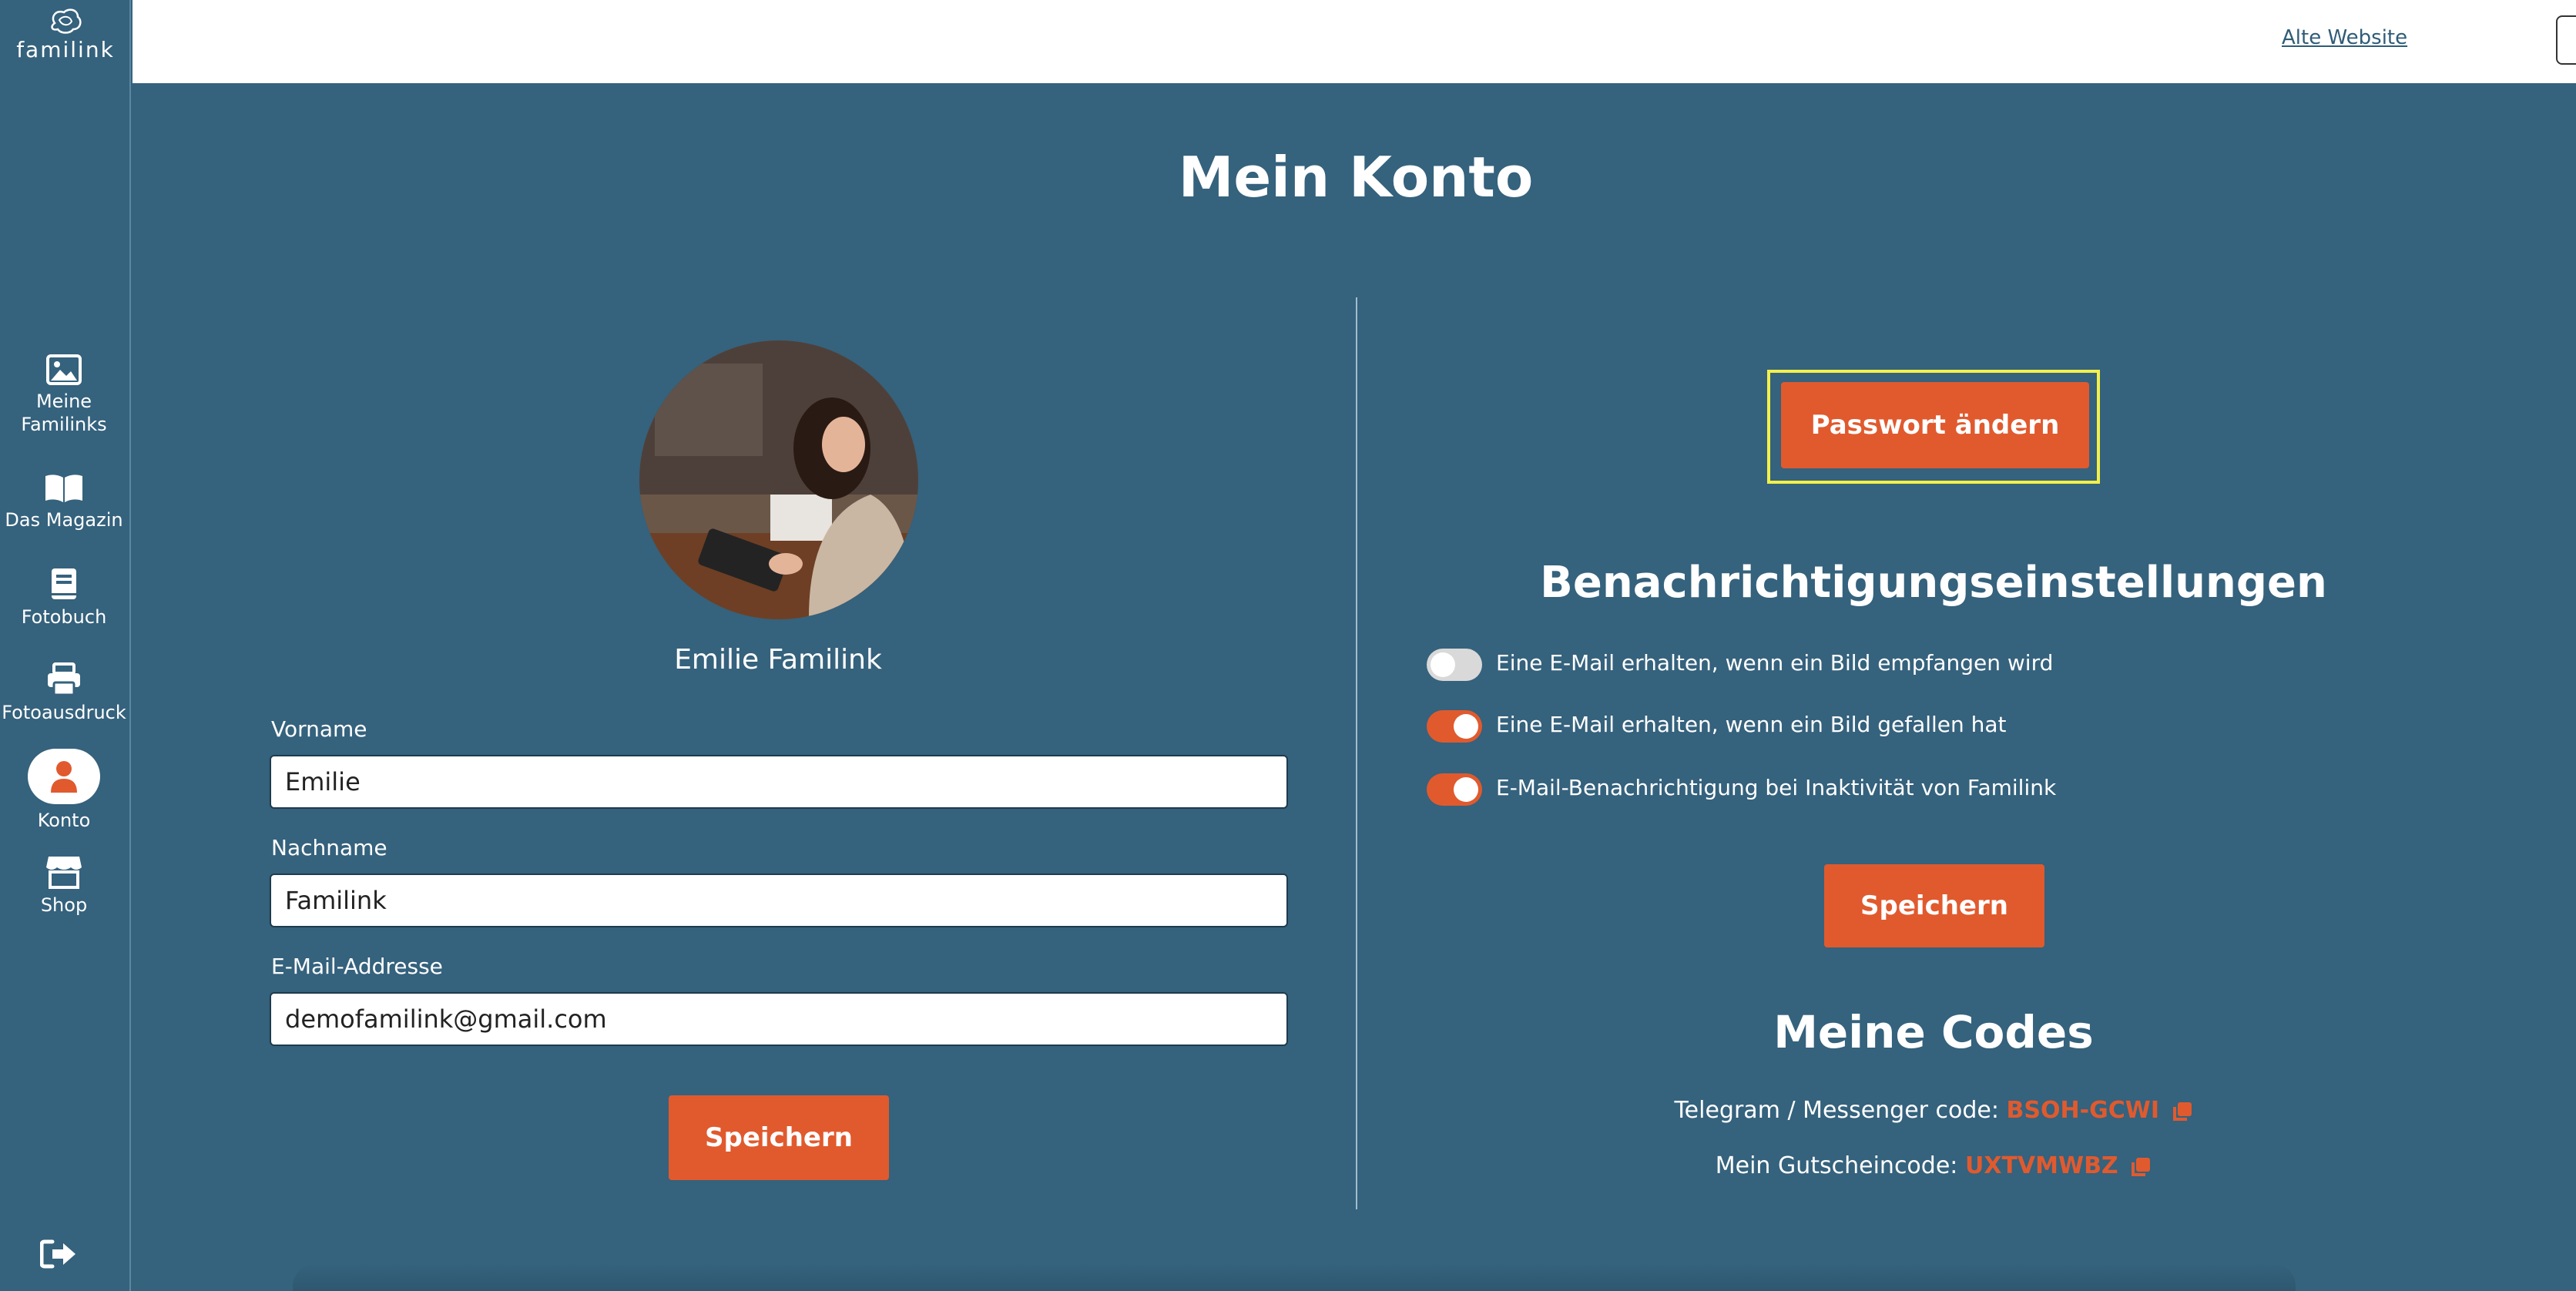 The image size is (2576, 1291). Describe the element at coordinates (1836, 1165) in the screenshot. I see `voucher-code-label: Mein Gutscheincode:` at that location.